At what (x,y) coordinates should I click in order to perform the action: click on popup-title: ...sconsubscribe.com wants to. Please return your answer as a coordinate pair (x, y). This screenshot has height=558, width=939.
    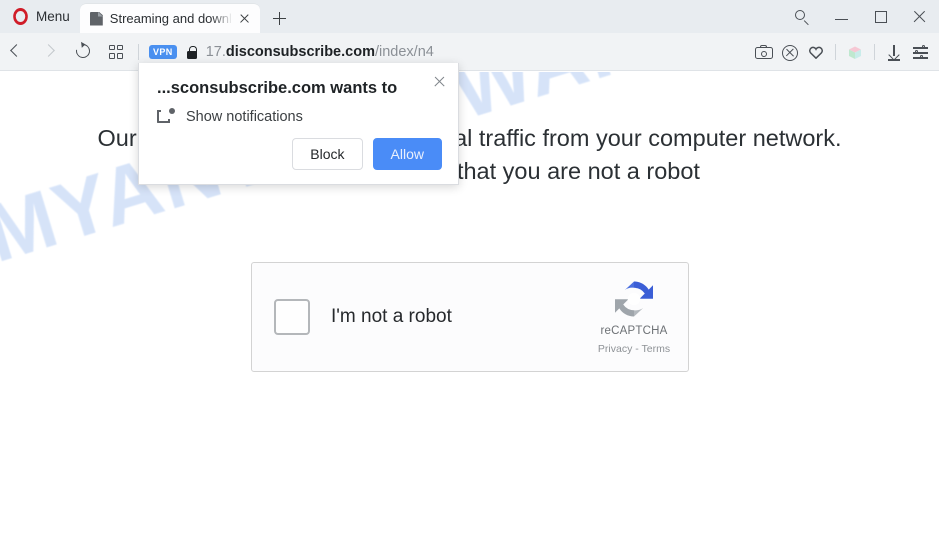
    Looking at the image, I should click on (277, 88).